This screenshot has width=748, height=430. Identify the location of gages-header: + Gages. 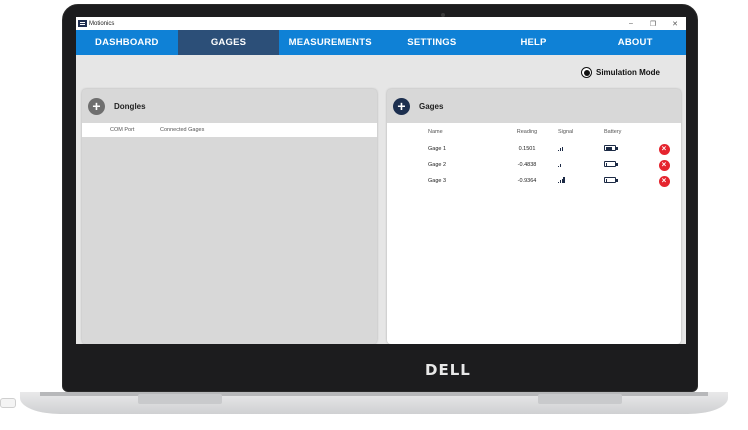
(534, 106).